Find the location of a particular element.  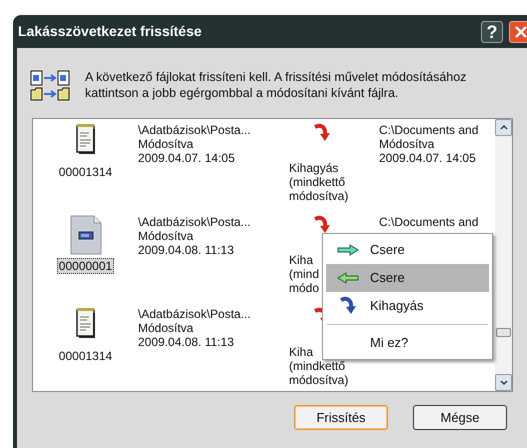

scrollbar is located at coordinates (503, 255).